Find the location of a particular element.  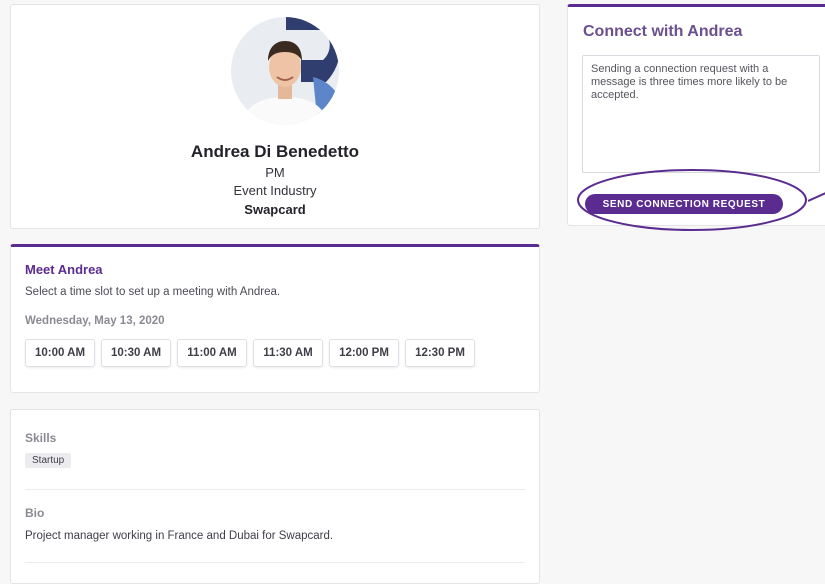

time-slot-button: 12:30 PM is located at coordinates (440, 353).